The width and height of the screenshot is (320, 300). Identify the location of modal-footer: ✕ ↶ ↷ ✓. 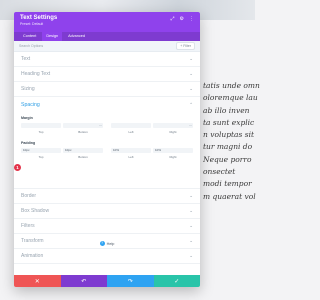
(107, 281).